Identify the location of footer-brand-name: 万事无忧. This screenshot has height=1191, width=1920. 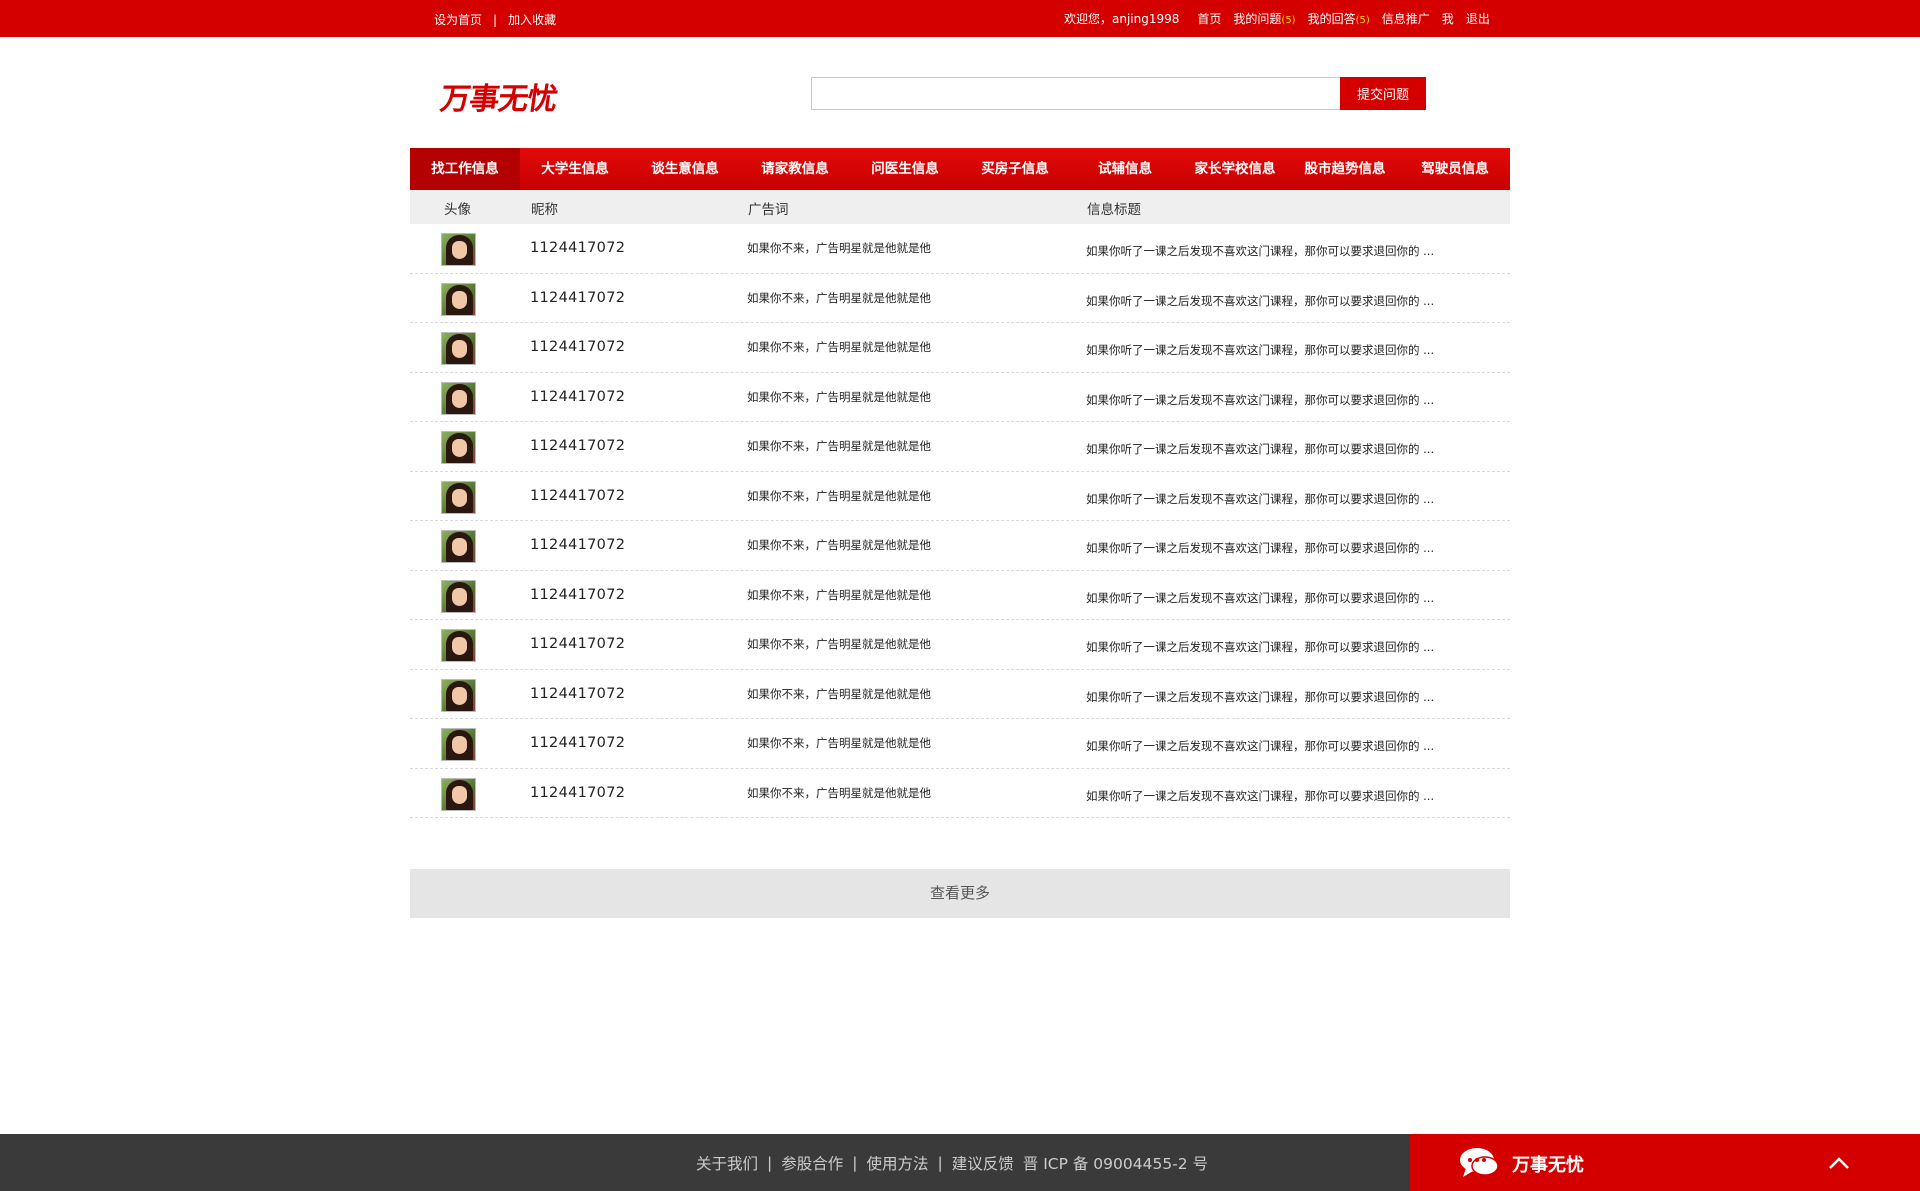
(1548, 1165).